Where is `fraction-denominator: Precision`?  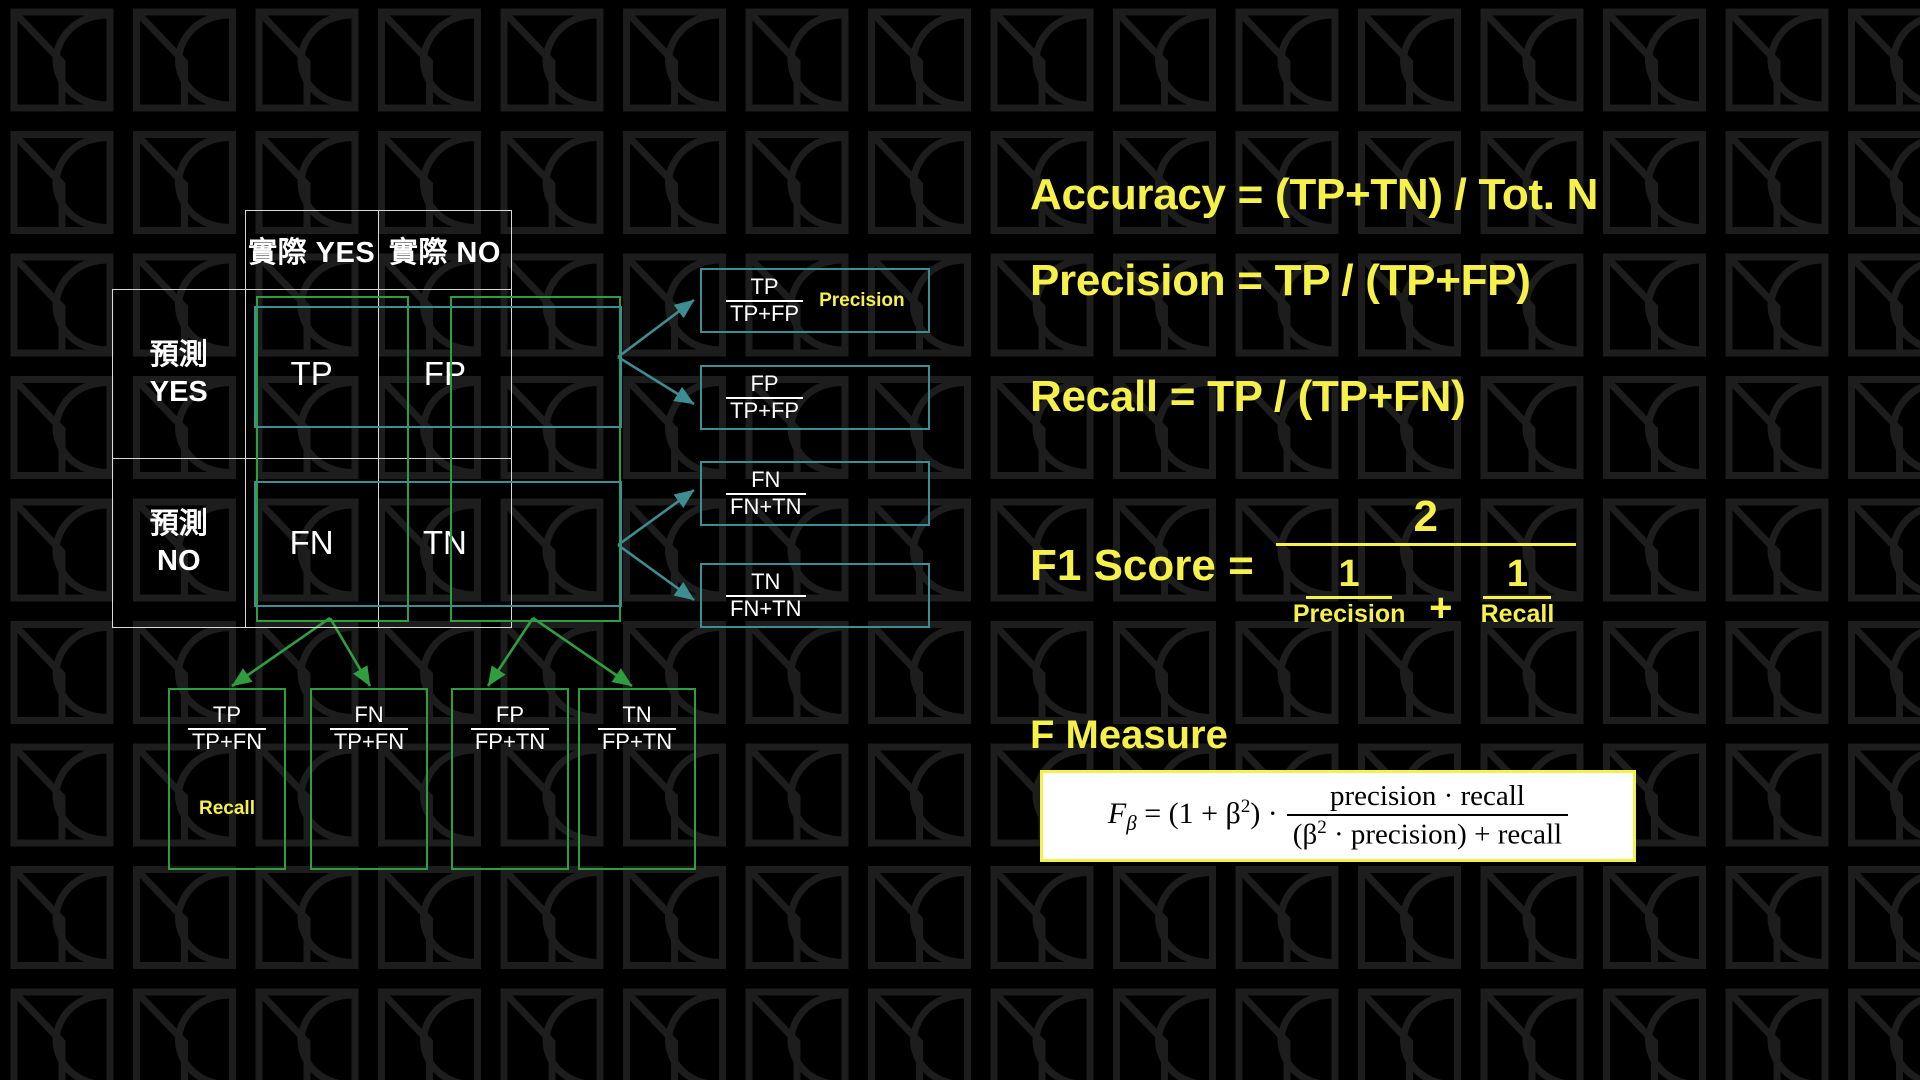 fraction-denominator: Precision is located at coordinates (1349, 614).